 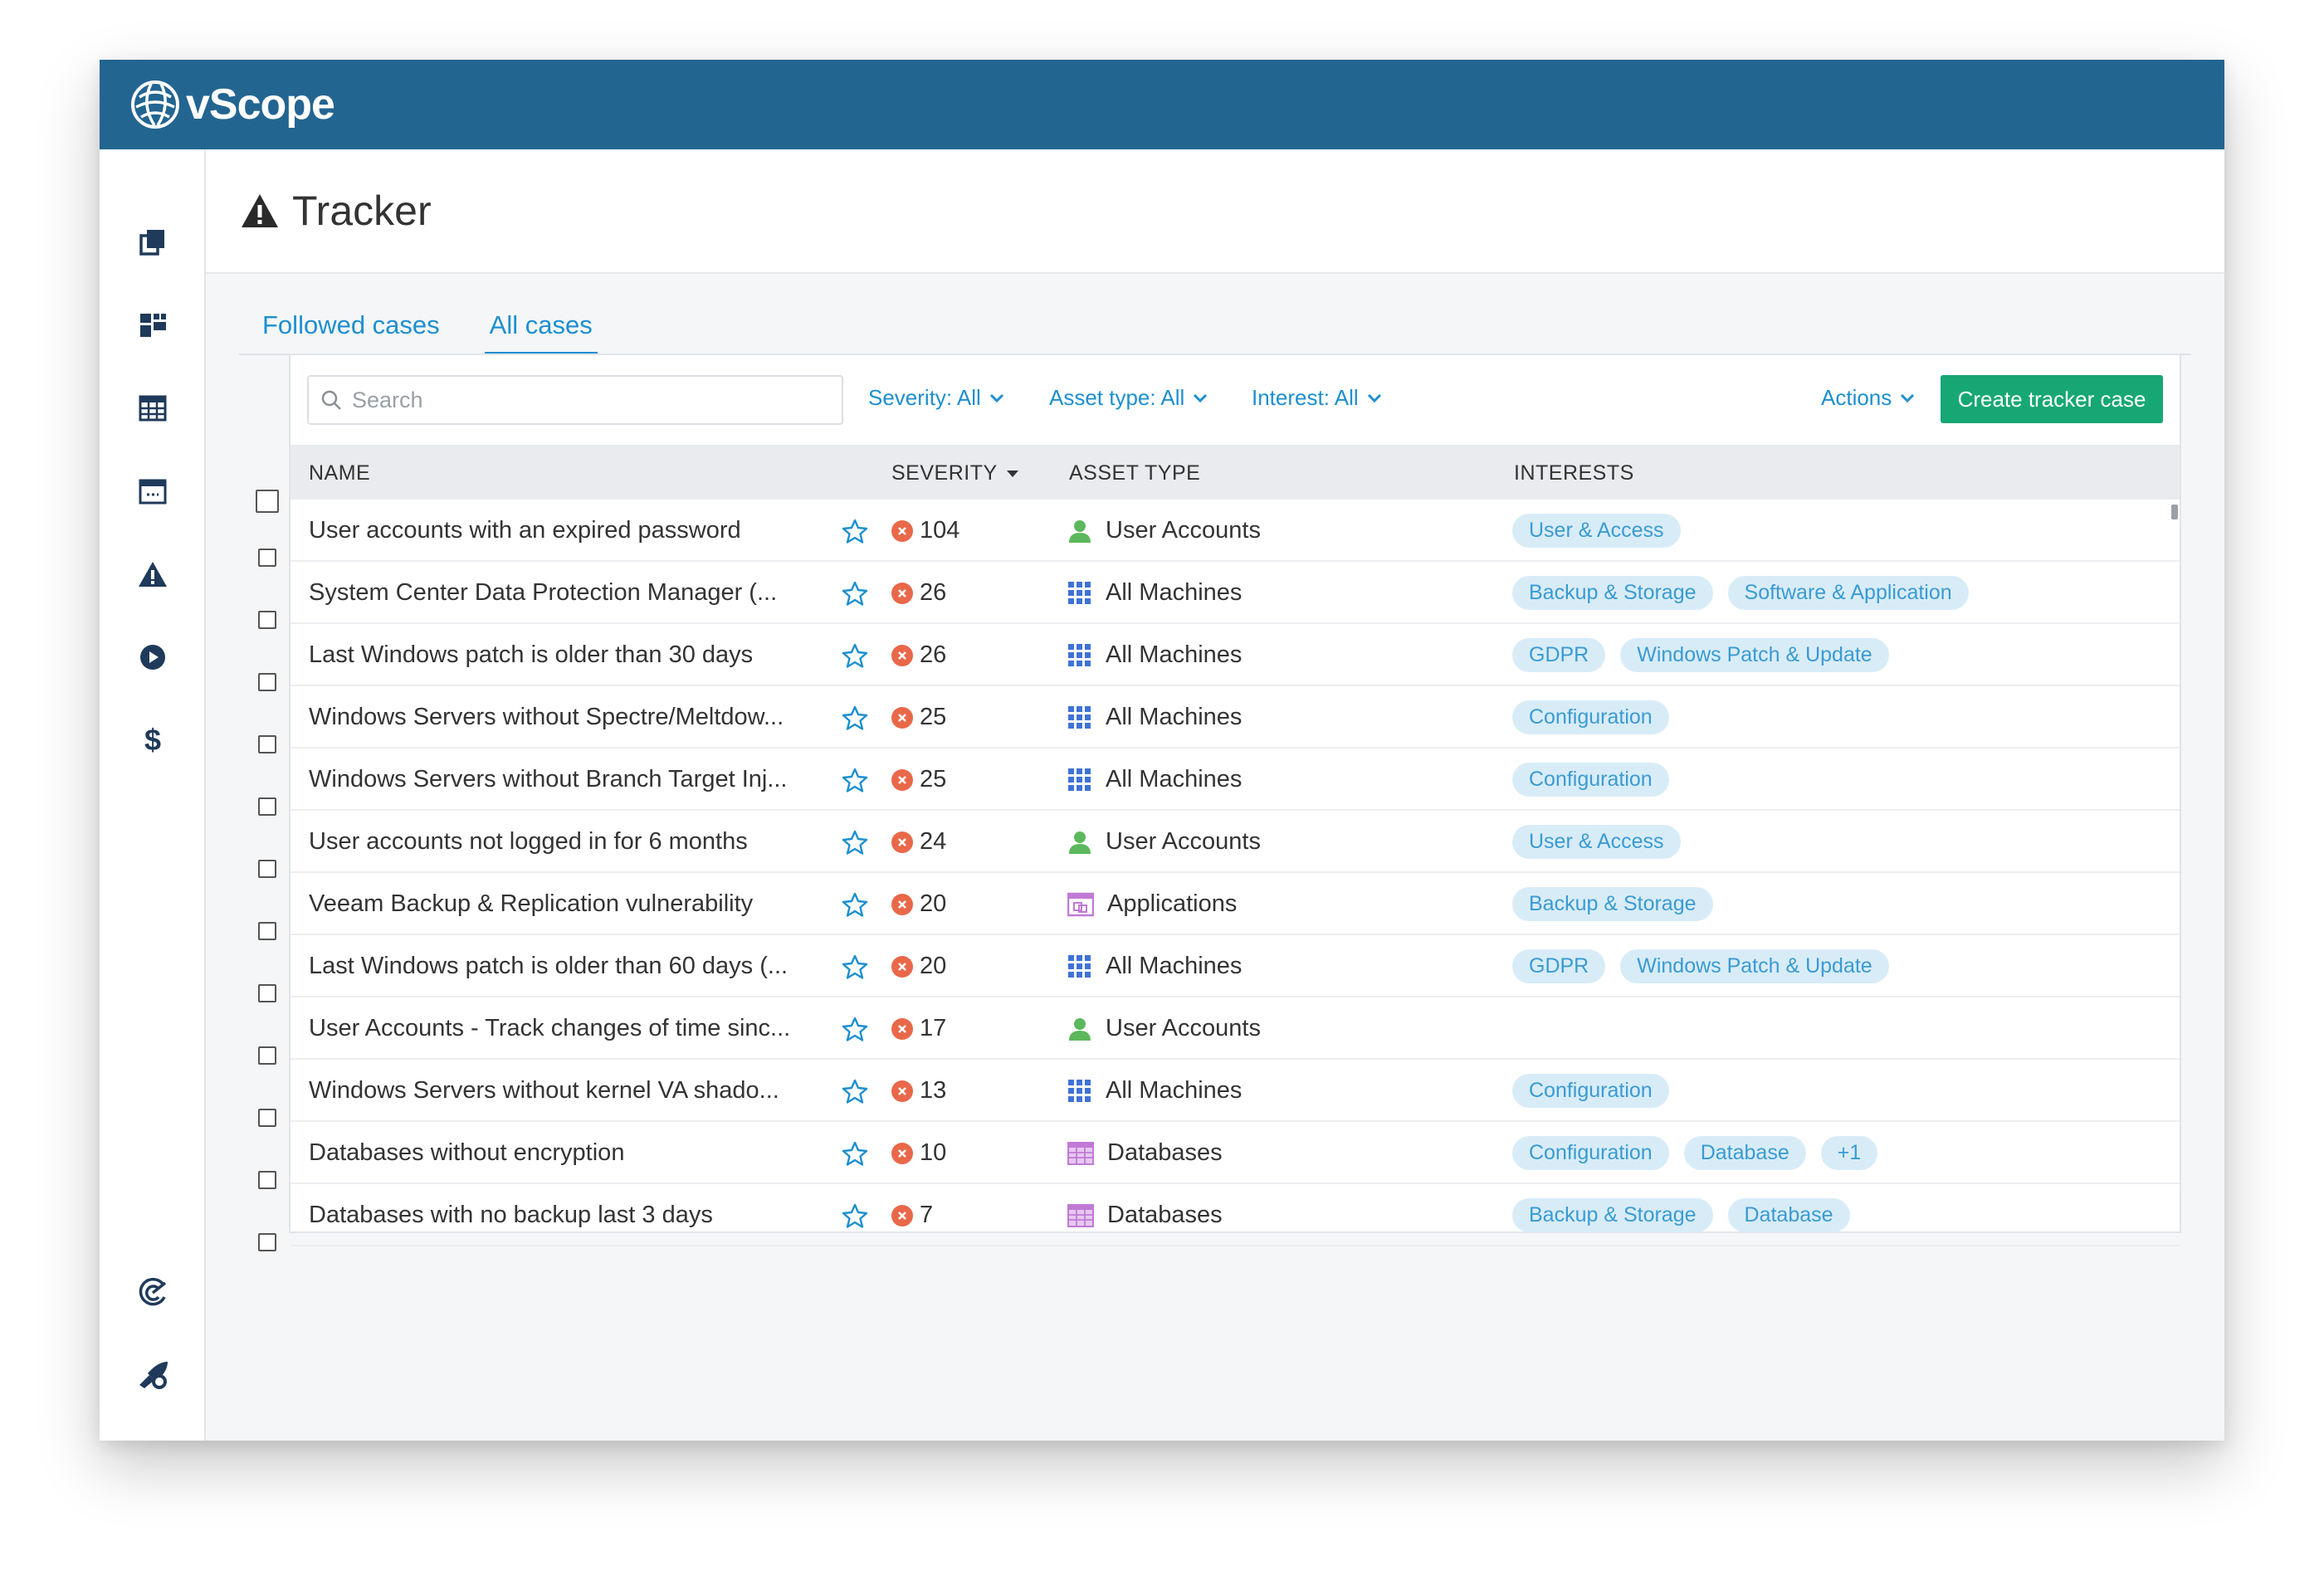 I want to click on case-name-cell: User accounts not logged in for 6 months, so click(x=566, y=842).